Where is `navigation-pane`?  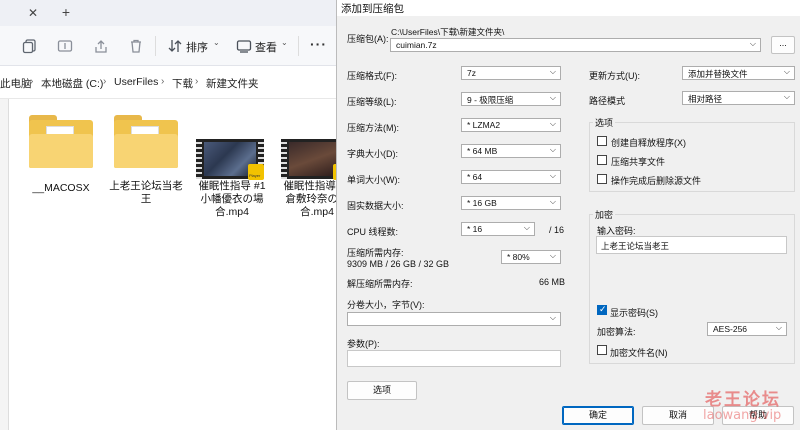
navigation-pane is located at coordinates (4, 264).